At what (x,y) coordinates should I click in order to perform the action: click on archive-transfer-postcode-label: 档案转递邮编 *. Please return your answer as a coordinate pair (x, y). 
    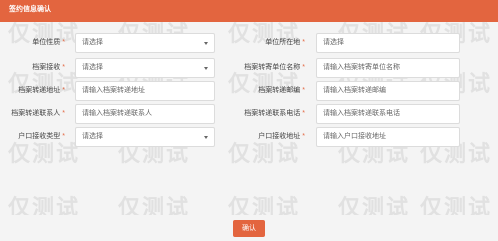
    Looking at the image, I should click on (281, 90).